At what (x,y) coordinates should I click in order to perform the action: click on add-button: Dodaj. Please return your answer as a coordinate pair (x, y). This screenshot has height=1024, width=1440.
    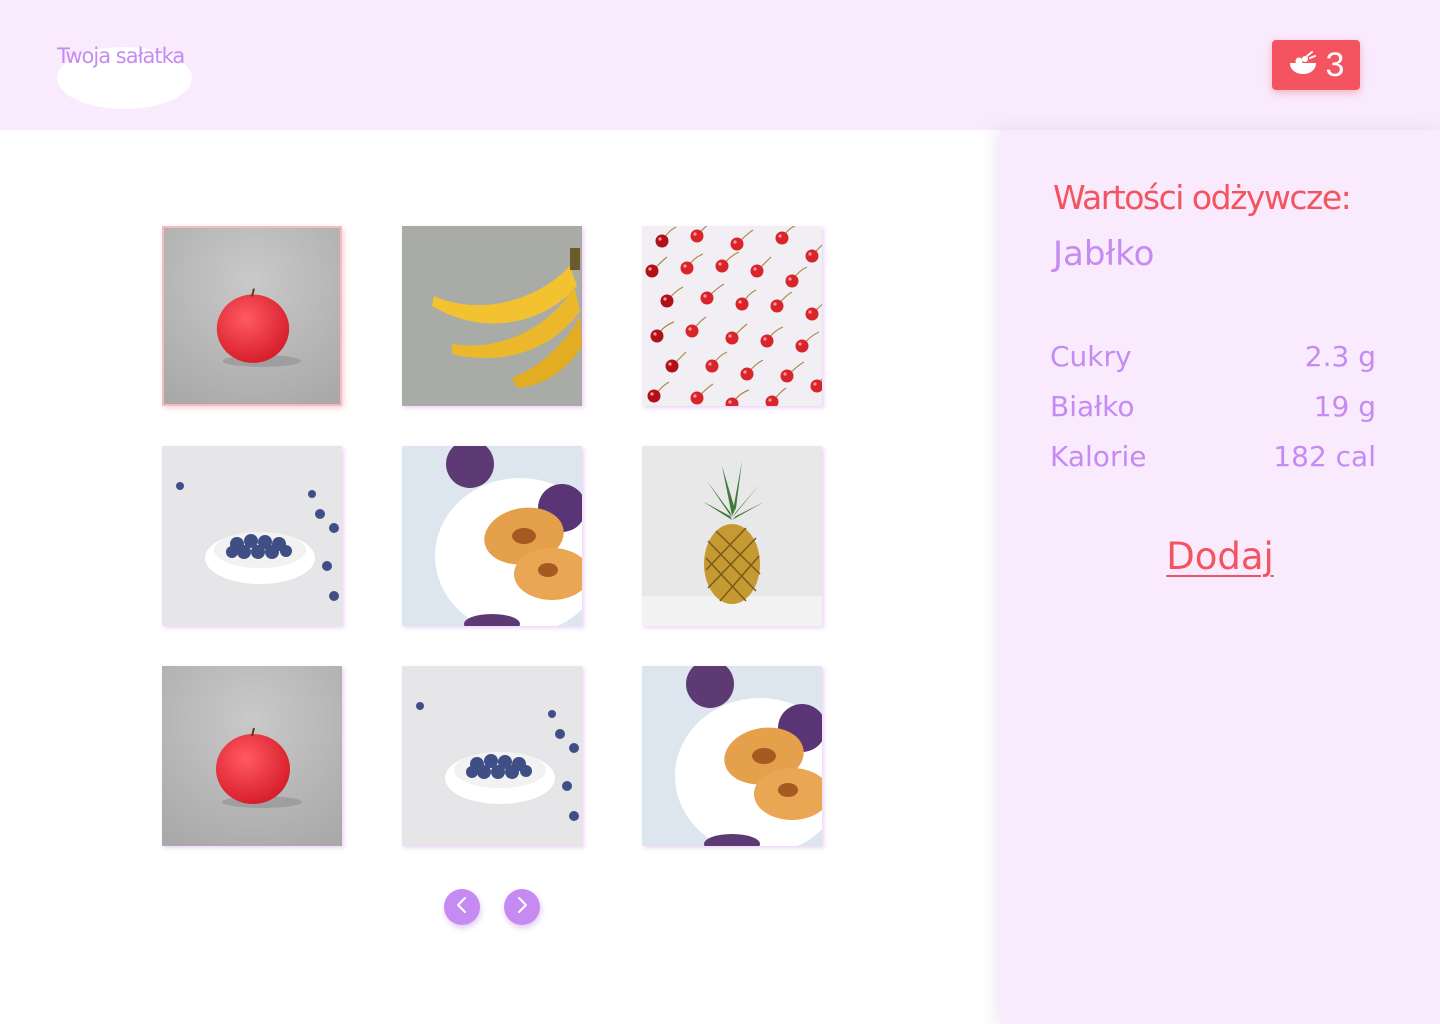
    Looking at the image, I should click on (1220, 556).